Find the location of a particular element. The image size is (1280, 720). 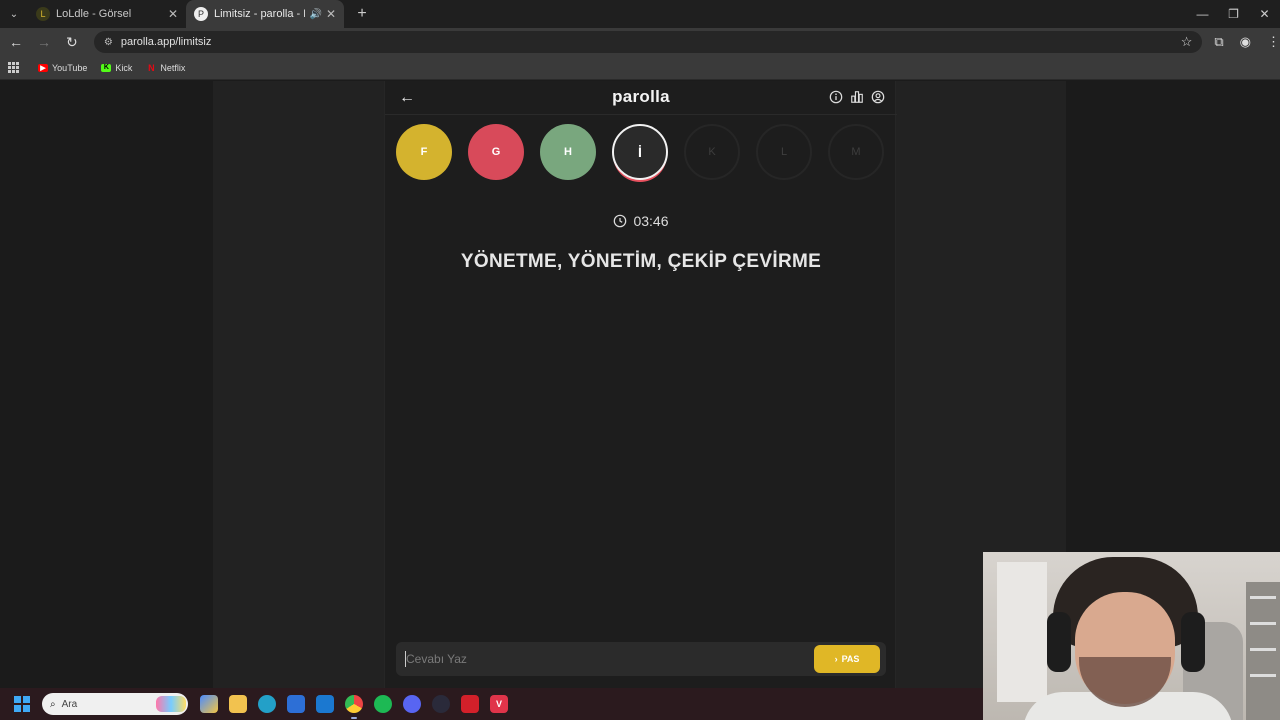

discord-icon is located at coordinates (412, 704).